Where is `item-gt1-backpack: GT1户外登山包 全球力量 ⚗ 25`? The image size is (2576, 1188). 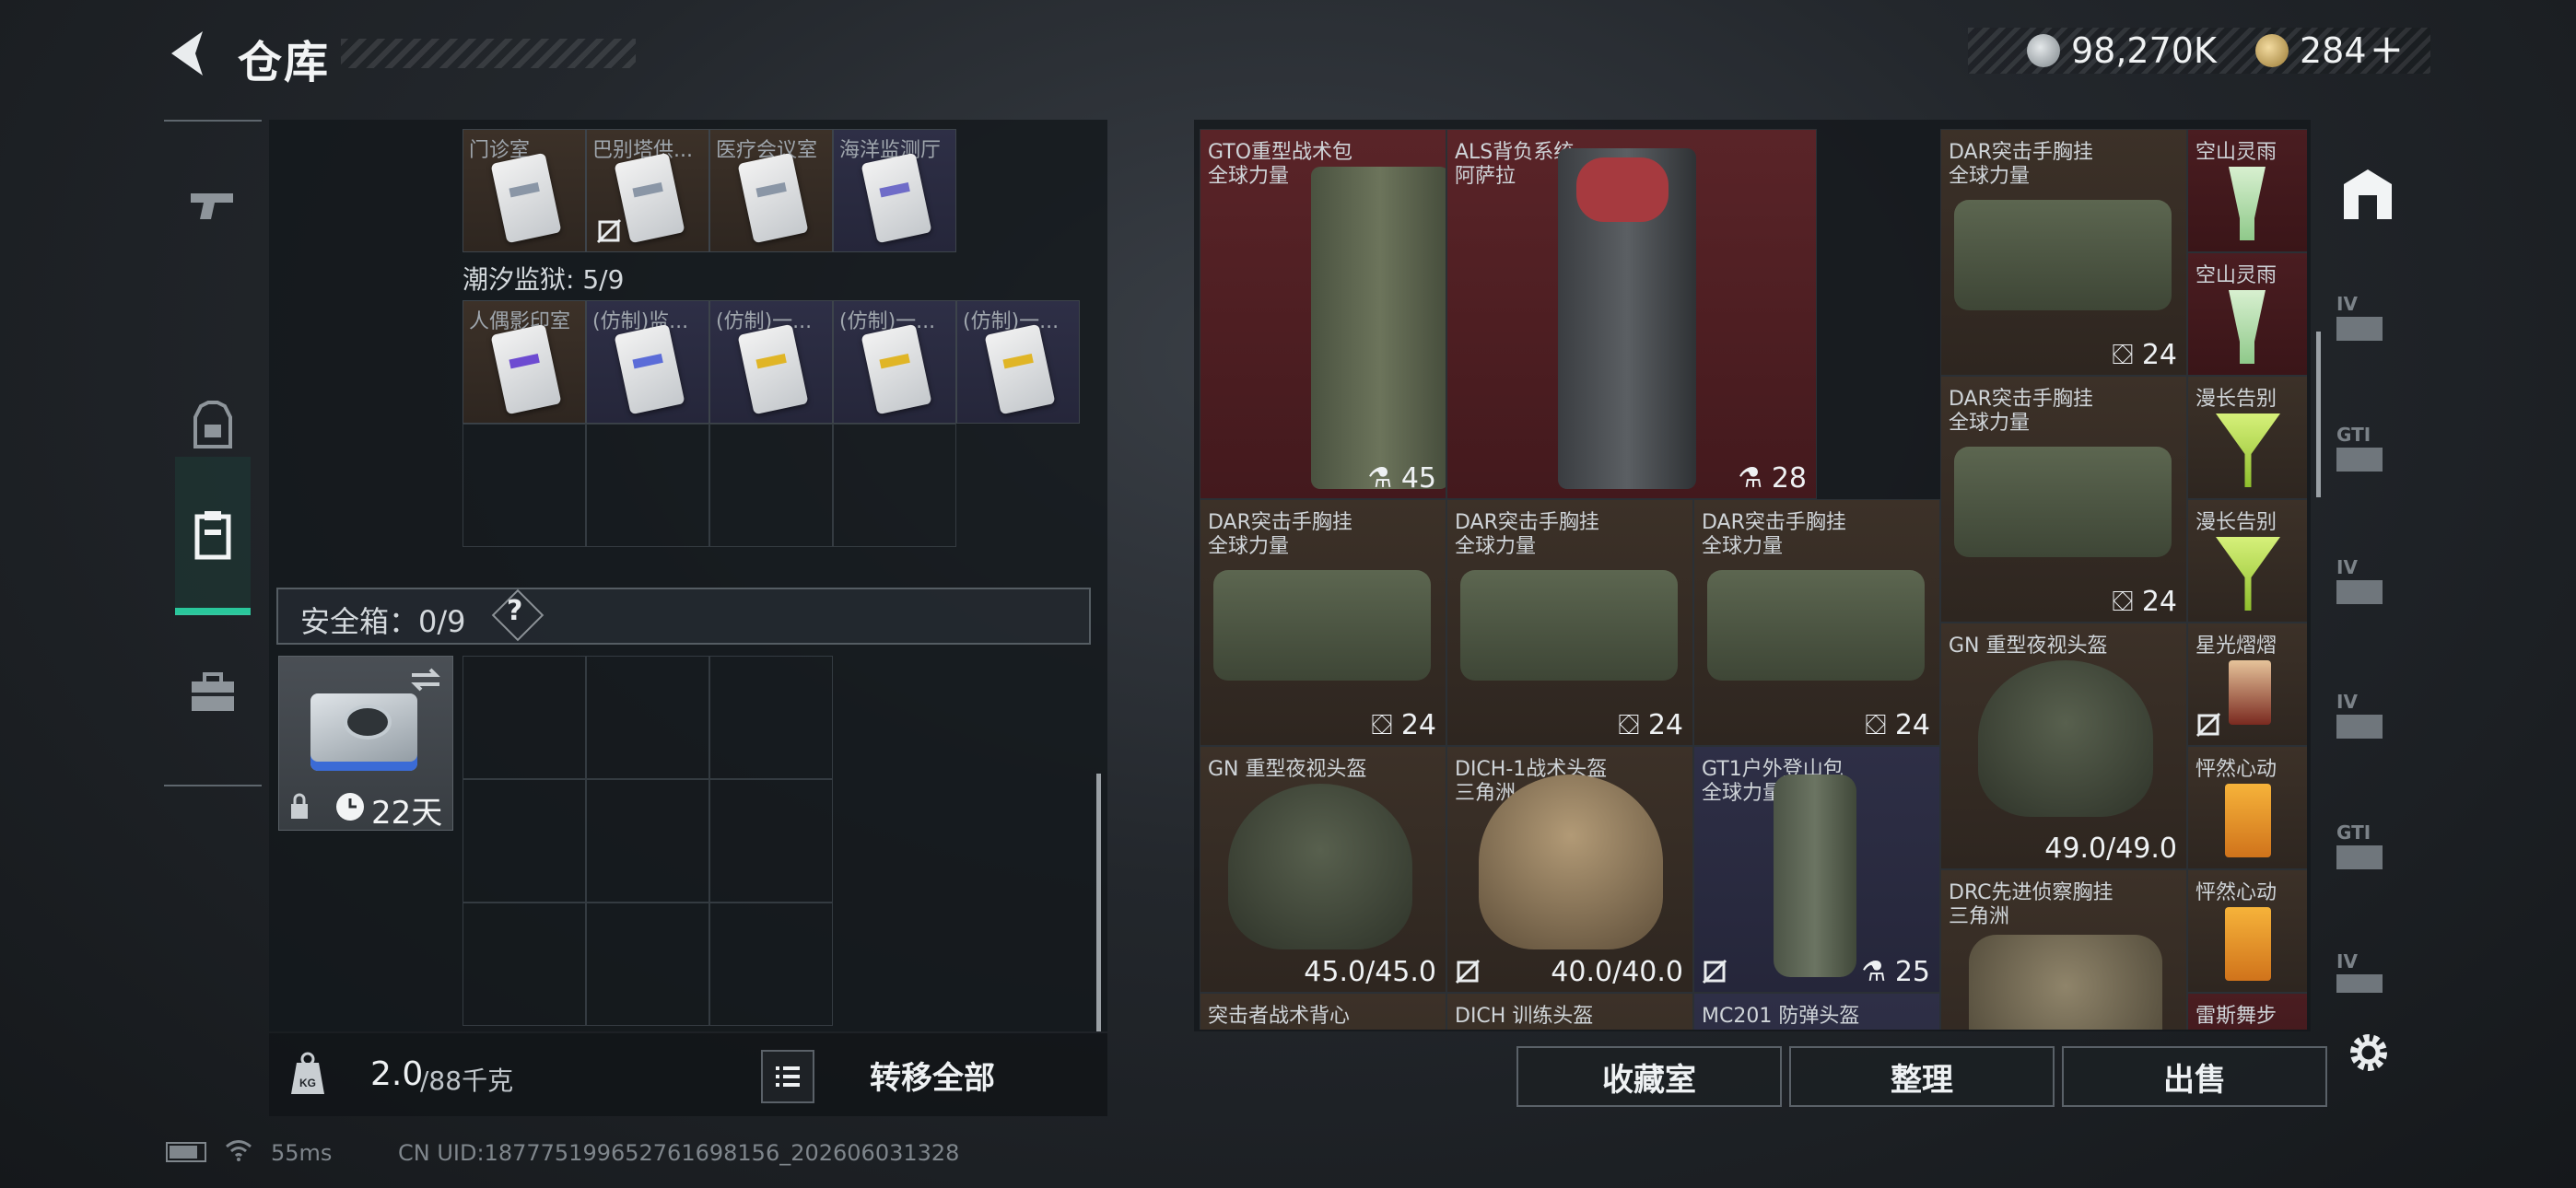
item-gt1-backpack: GT1户外登山包 全球力量 ⚗ 25 is located at coordinates (1816, 869).